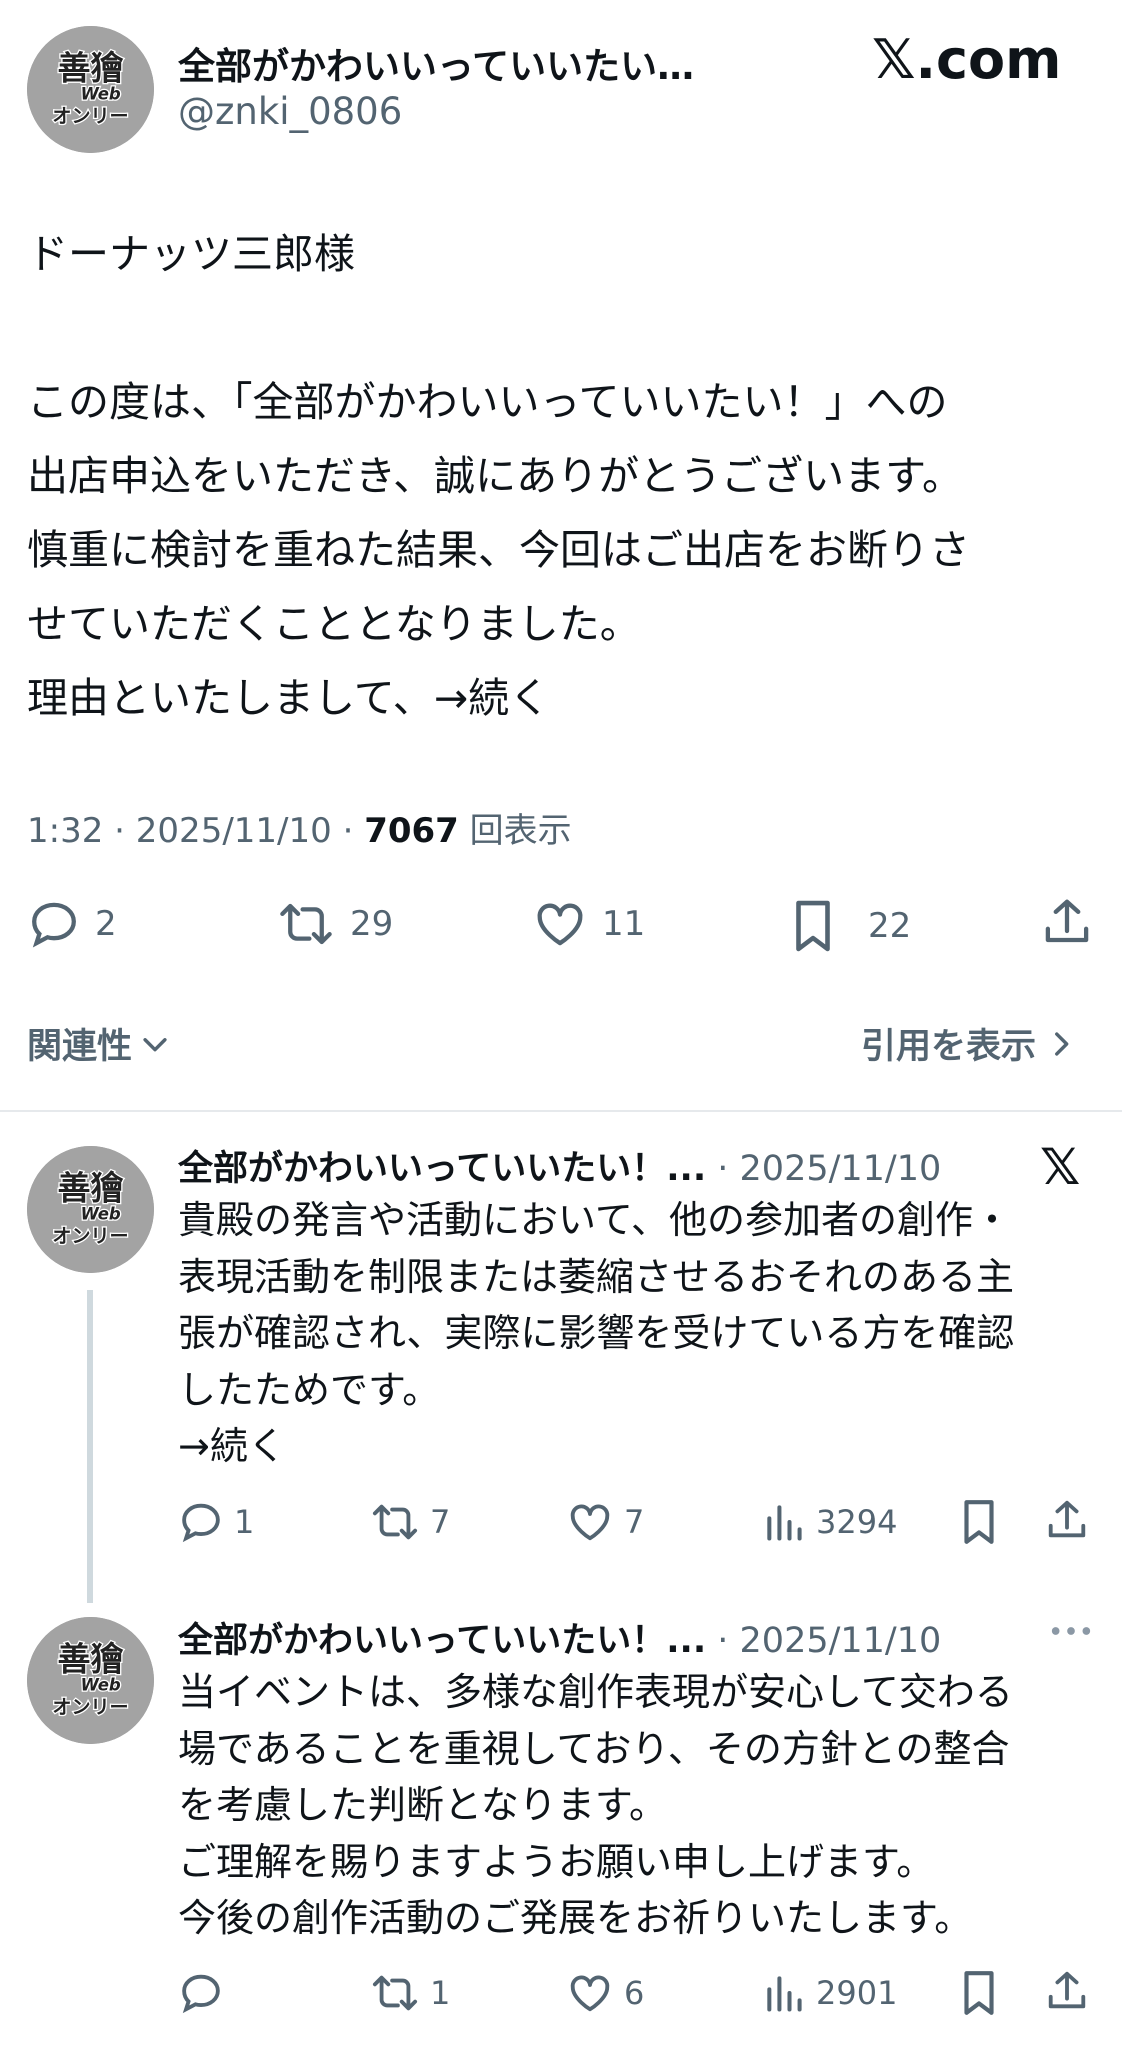  What do you see at coordinates (90, 1446) in the screenshot?
I see `thread-connector` at bounding box center [90, 1446].